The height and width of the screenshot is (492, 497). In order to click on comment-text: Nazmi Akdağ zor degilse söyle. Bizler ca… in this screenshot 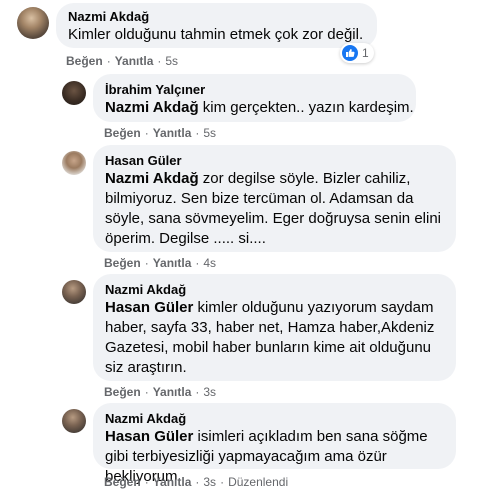, I will do `click(274, 209)`.